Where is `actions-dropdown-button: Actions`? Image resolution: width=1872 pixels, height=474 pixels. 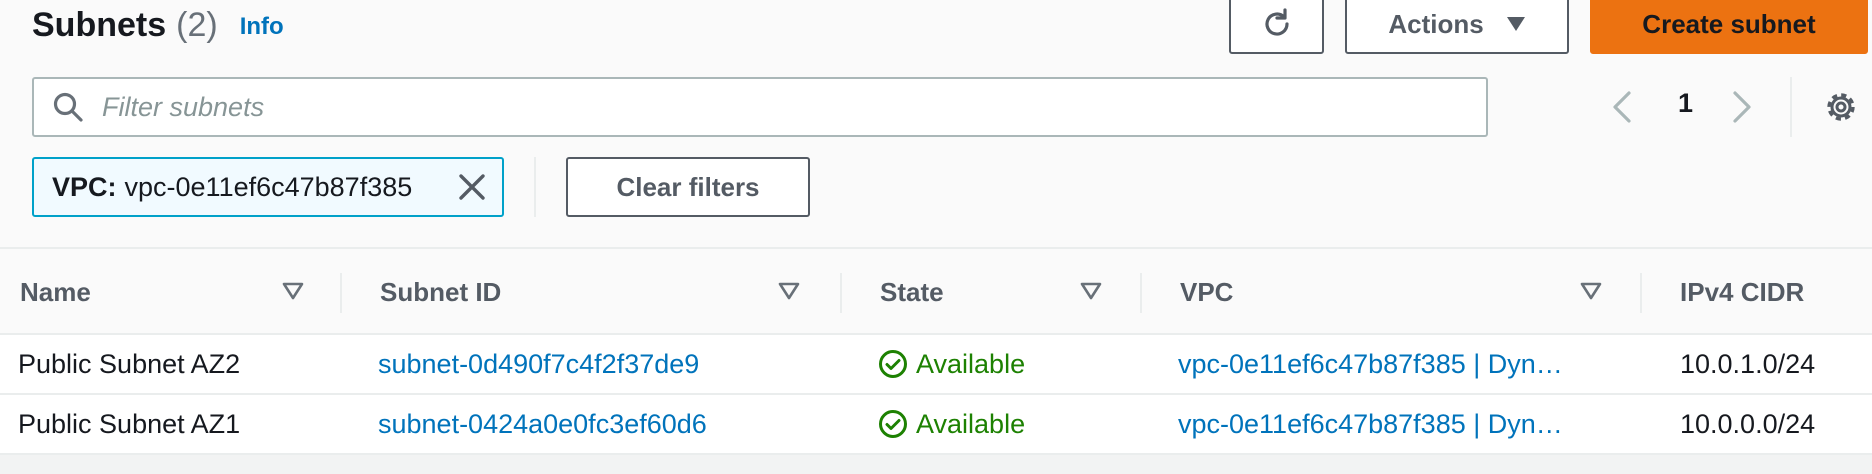 actions-dropdown-button: Actions is located at coordinates (1457, 27).